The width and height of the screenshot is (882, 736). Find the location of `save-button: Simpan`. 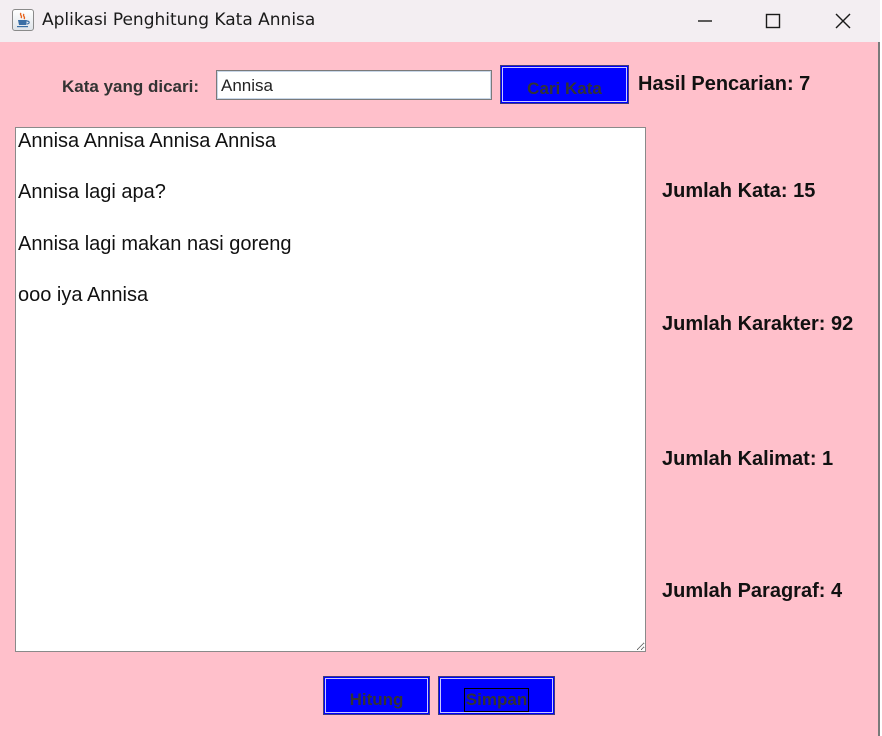

save-button: Simpan is located at coordinates (496, 695).